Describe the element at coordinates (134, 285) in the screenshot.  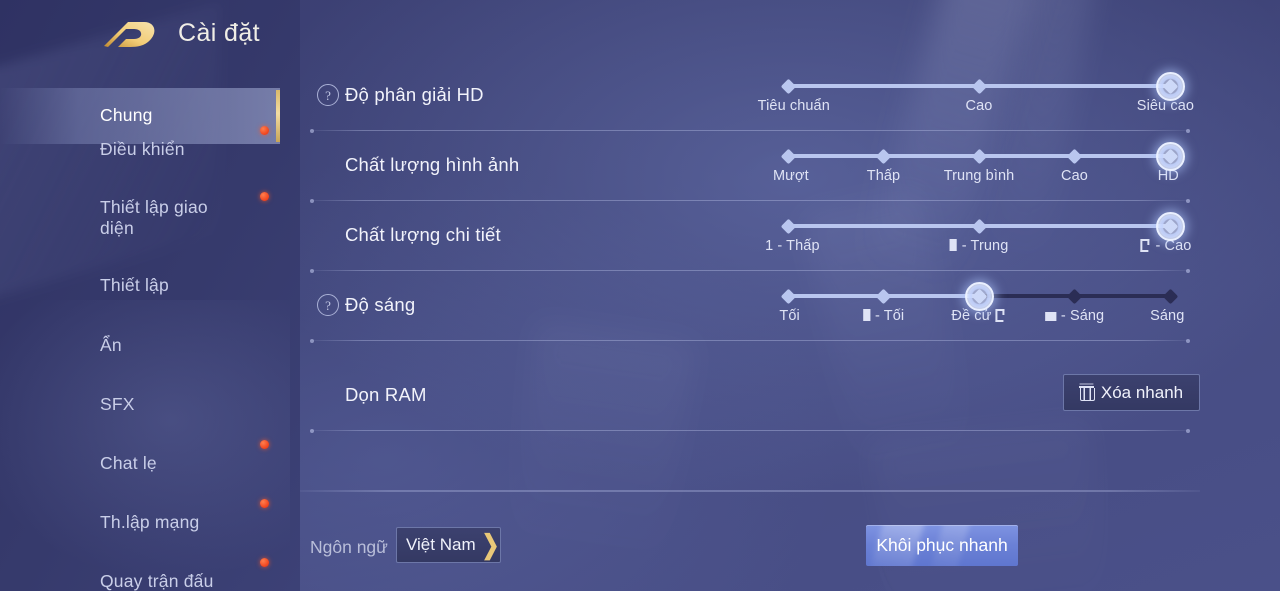
I see `sidebar-item-label: Thiết lập` at that location.